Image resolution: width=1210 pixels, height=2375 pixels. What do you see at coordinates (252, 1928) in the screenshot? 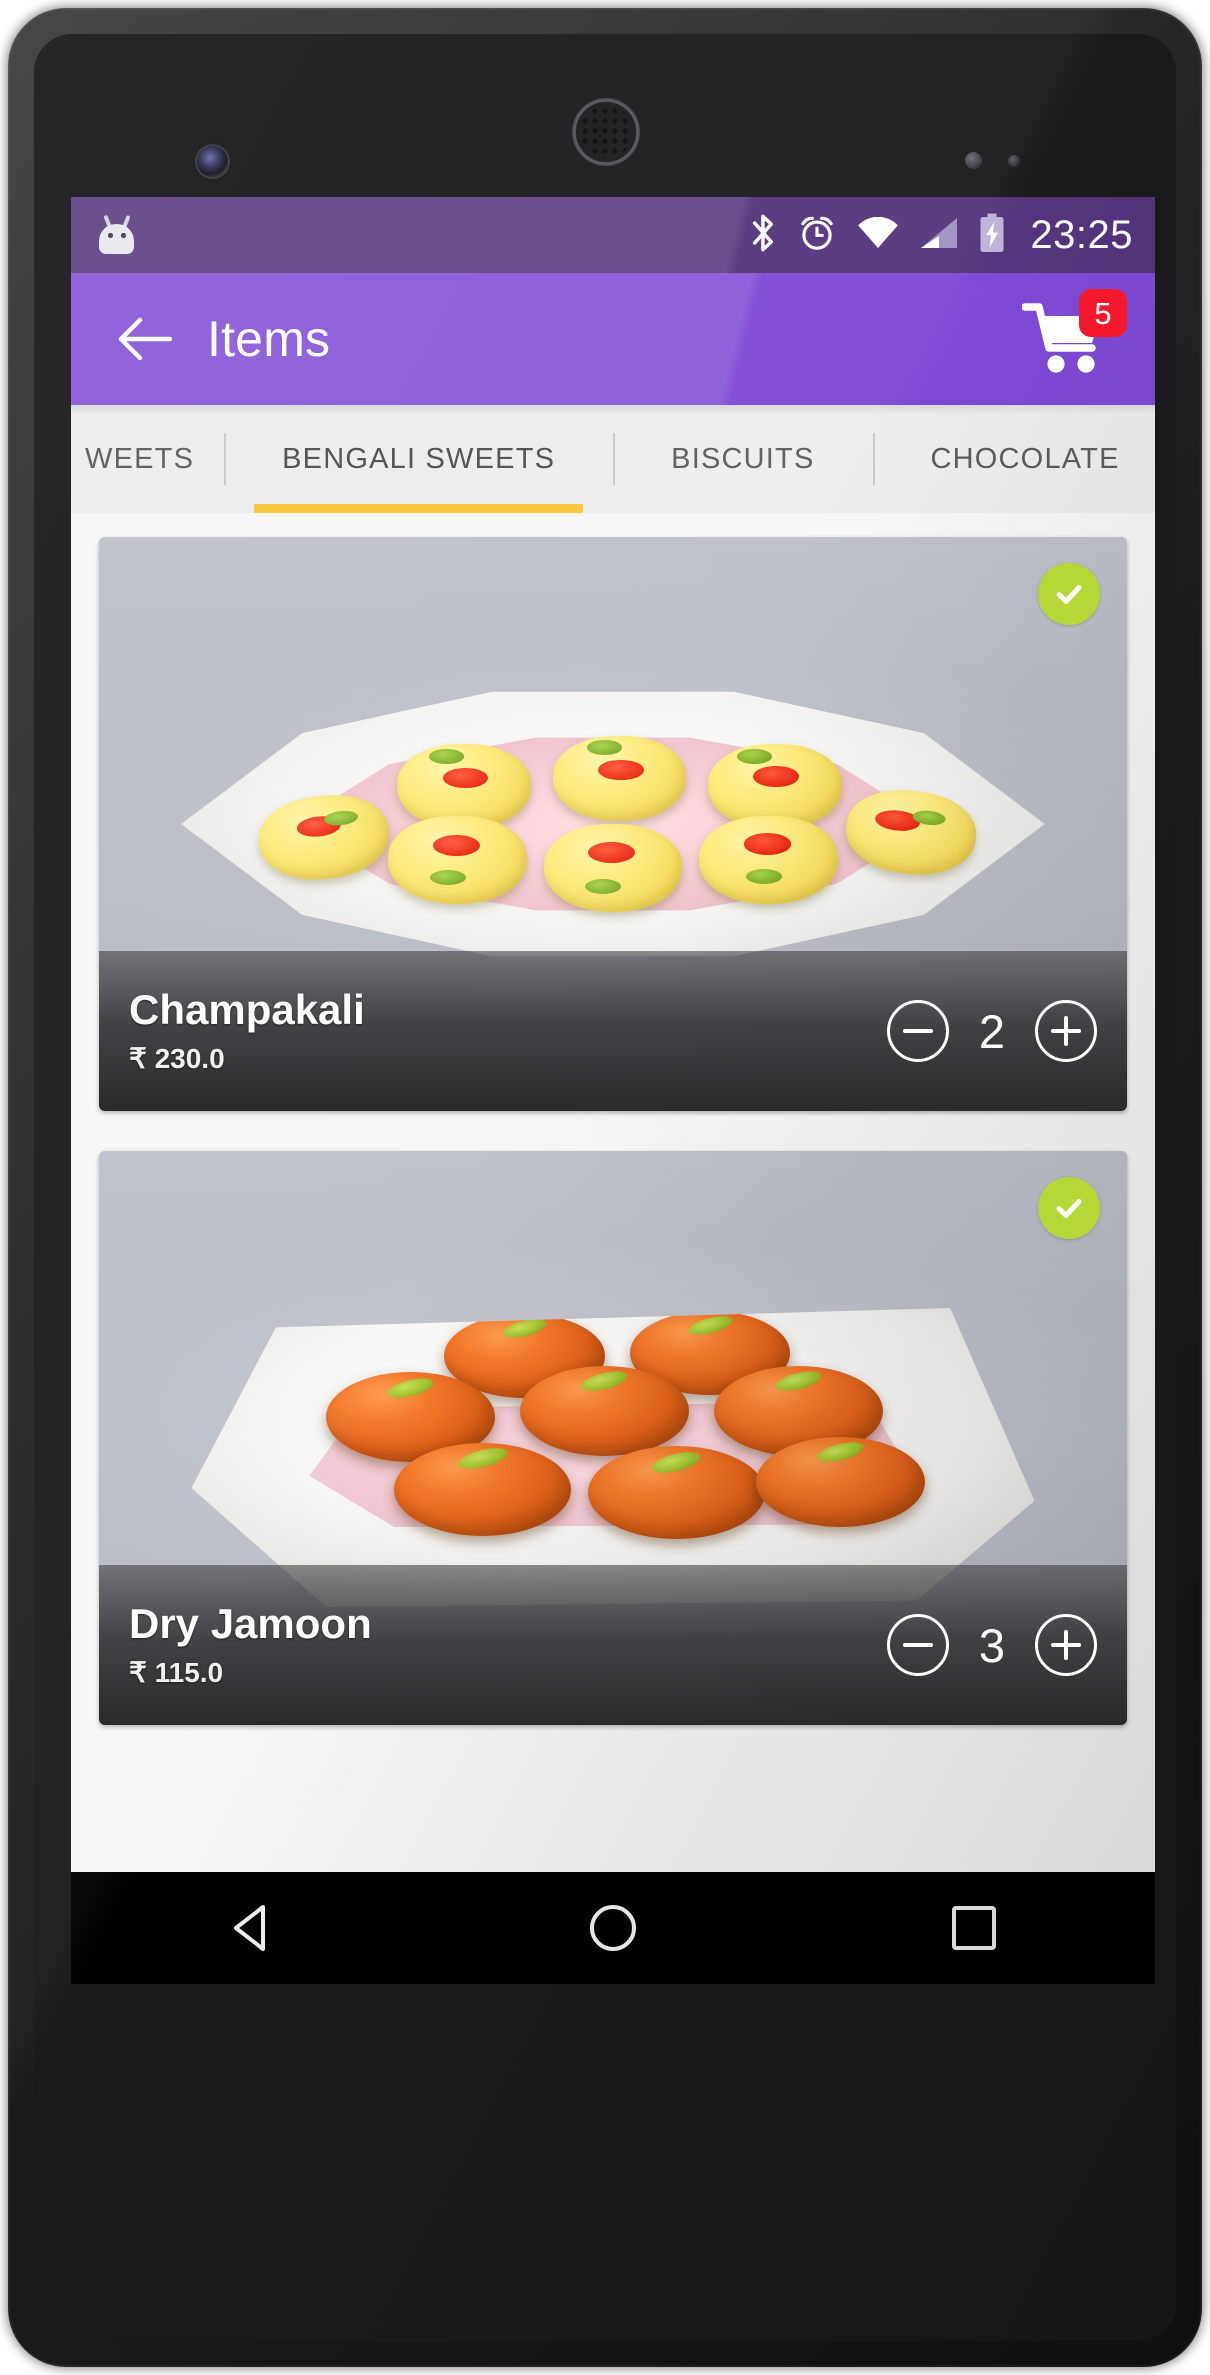
I see `nav-back-button` at bounding box center [252, 1928].